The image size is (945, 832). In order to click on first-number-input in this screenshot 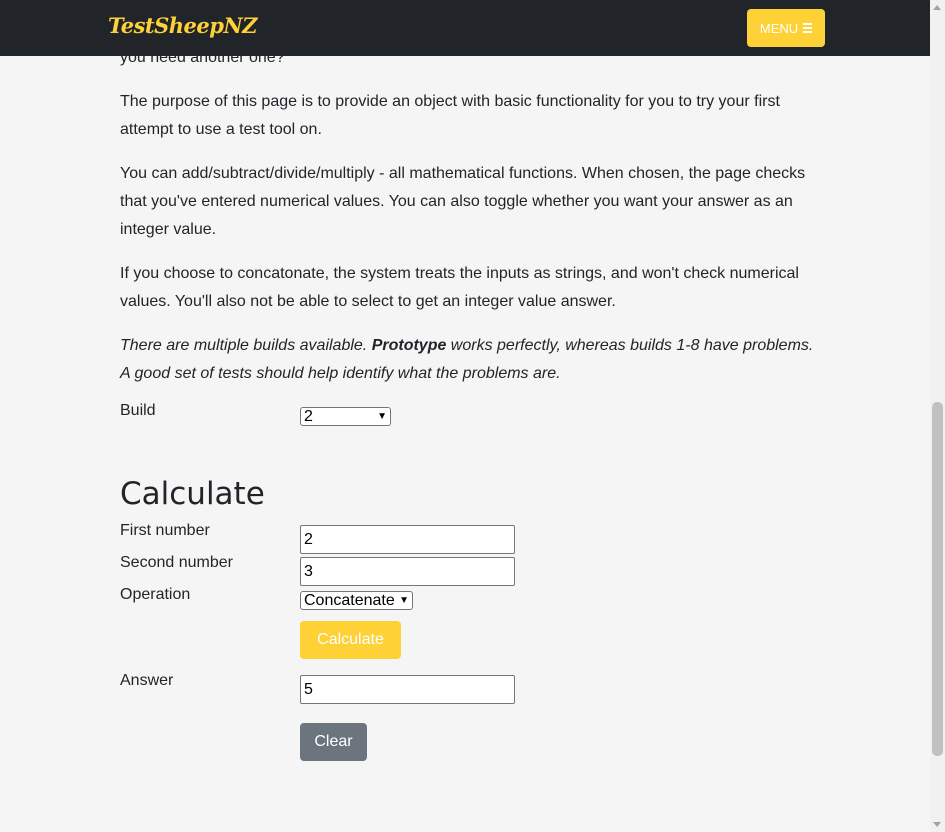, I will do `click(407, 539)`.